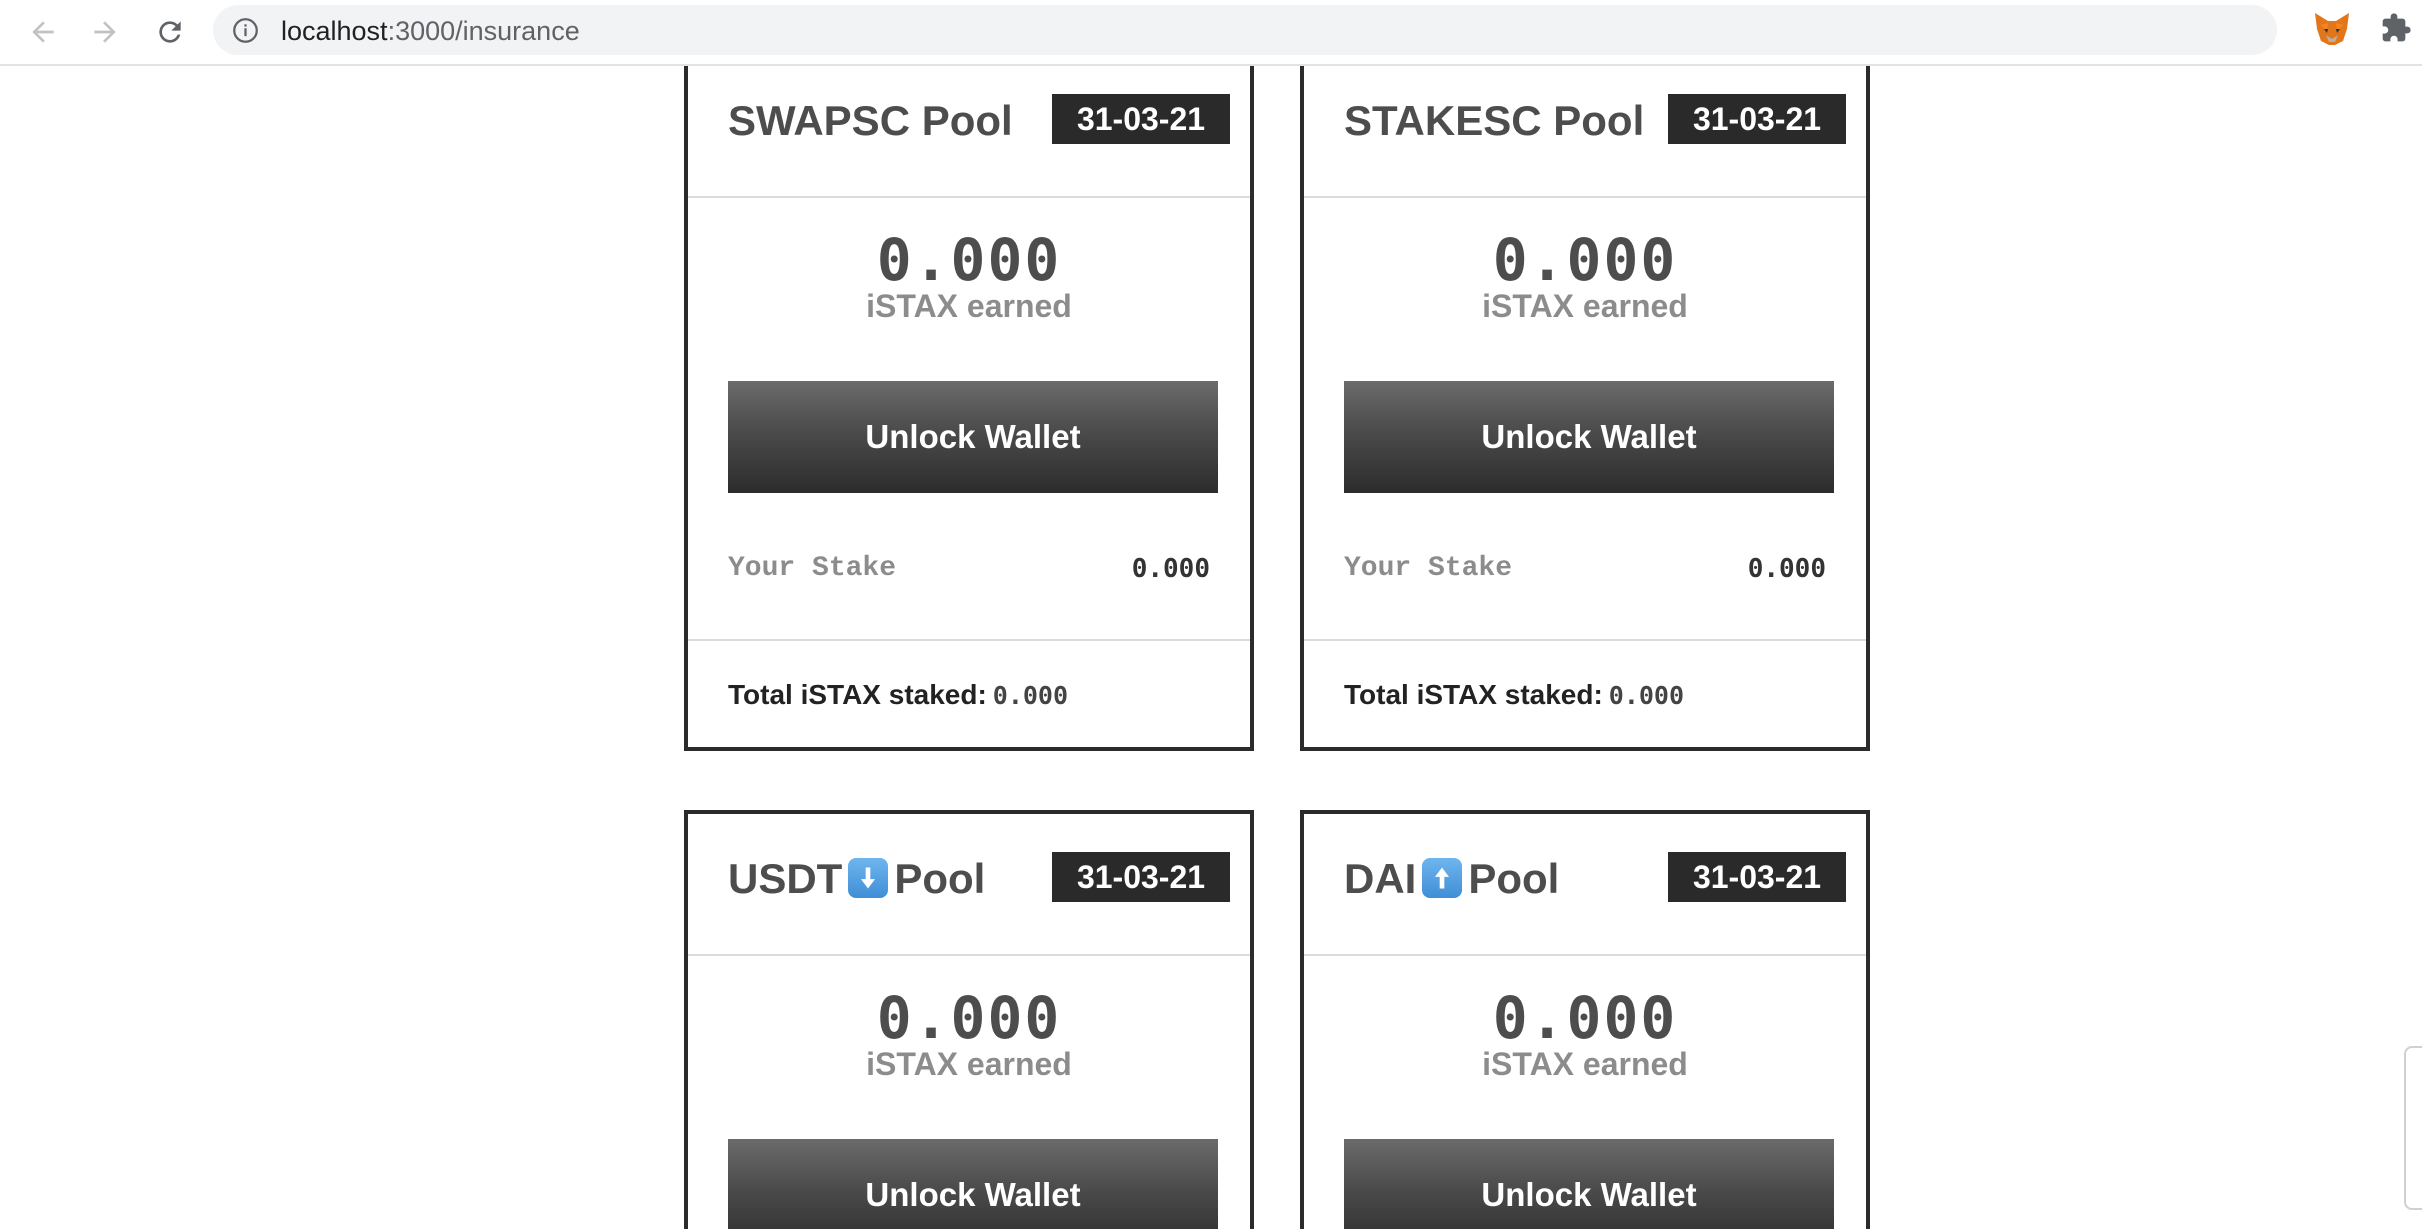 The width and height of the screenshot is (2422, 1229). I want to click on down-arrow-icon, so click(868, 878).